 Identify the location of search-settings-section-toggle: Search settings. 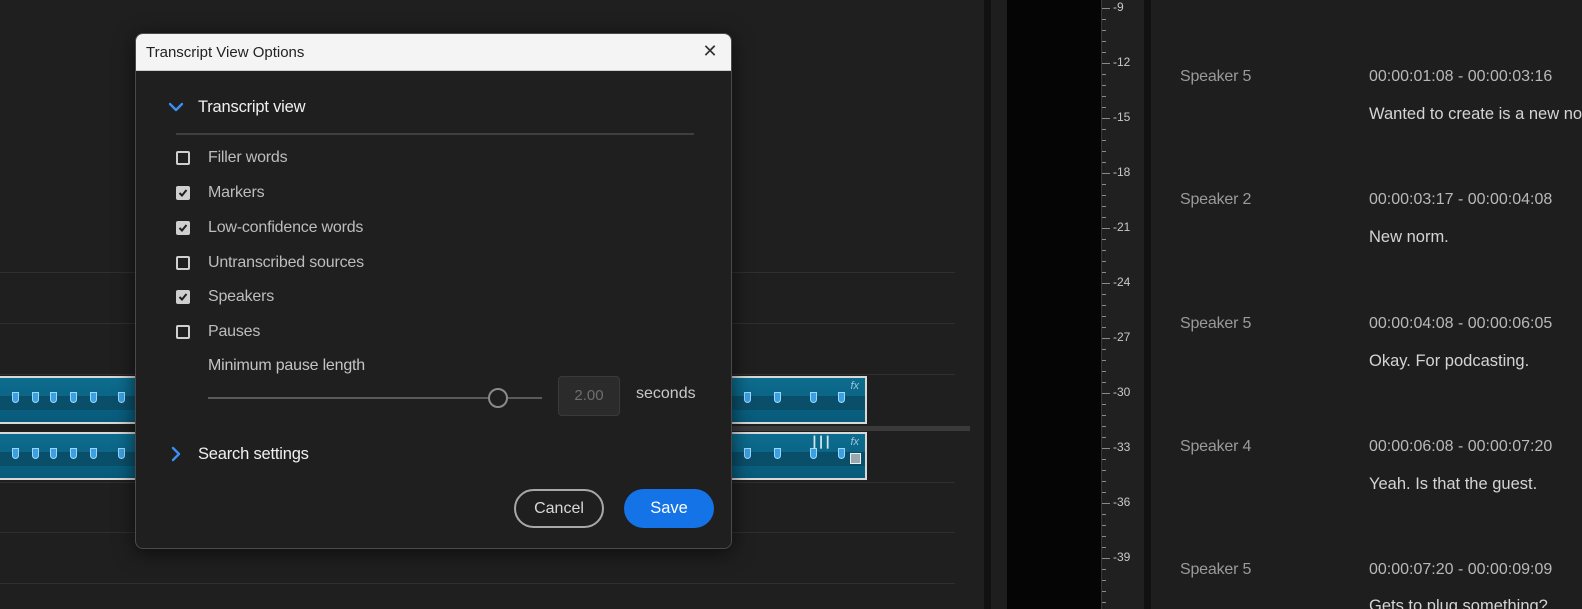
(237, 454).